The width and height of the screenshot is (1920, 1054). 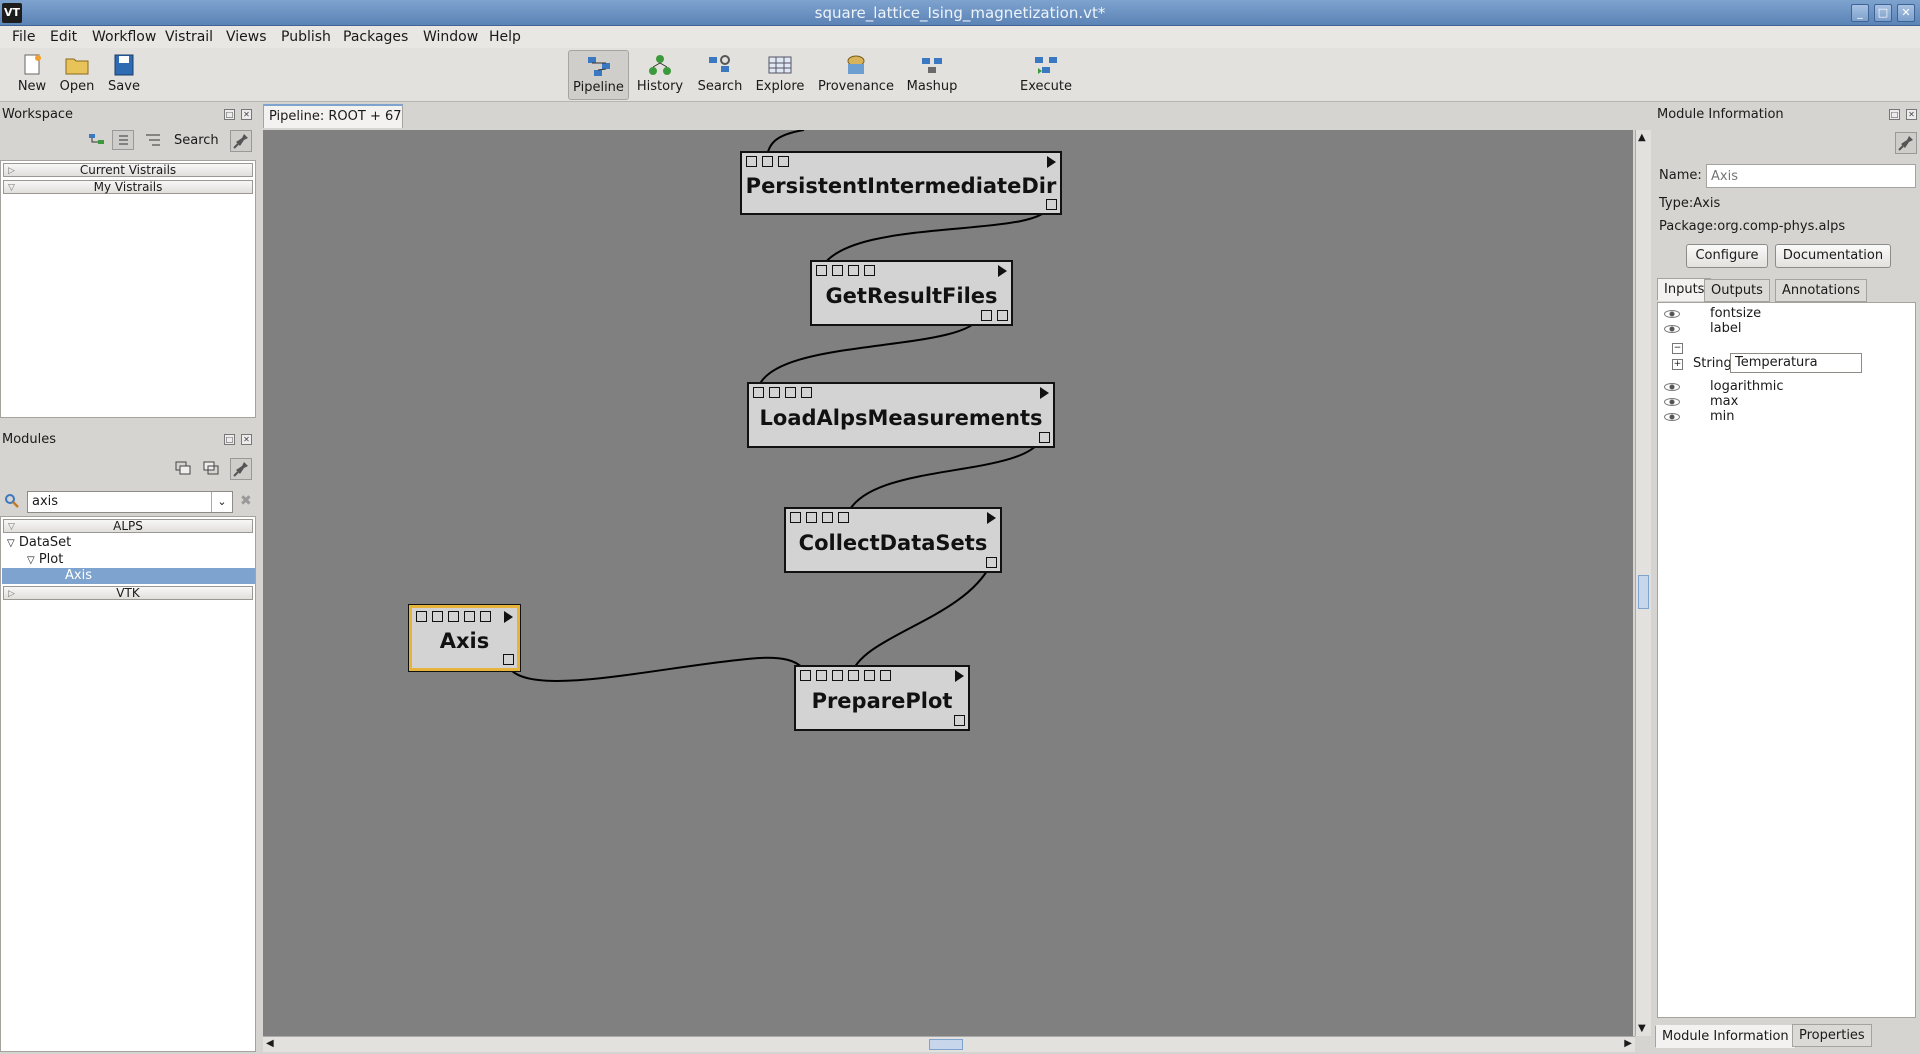 What do you see at coordinates (1860, 13) in the screenshot?
I see `minimize-button: _` at bounding box center [1860, 13].